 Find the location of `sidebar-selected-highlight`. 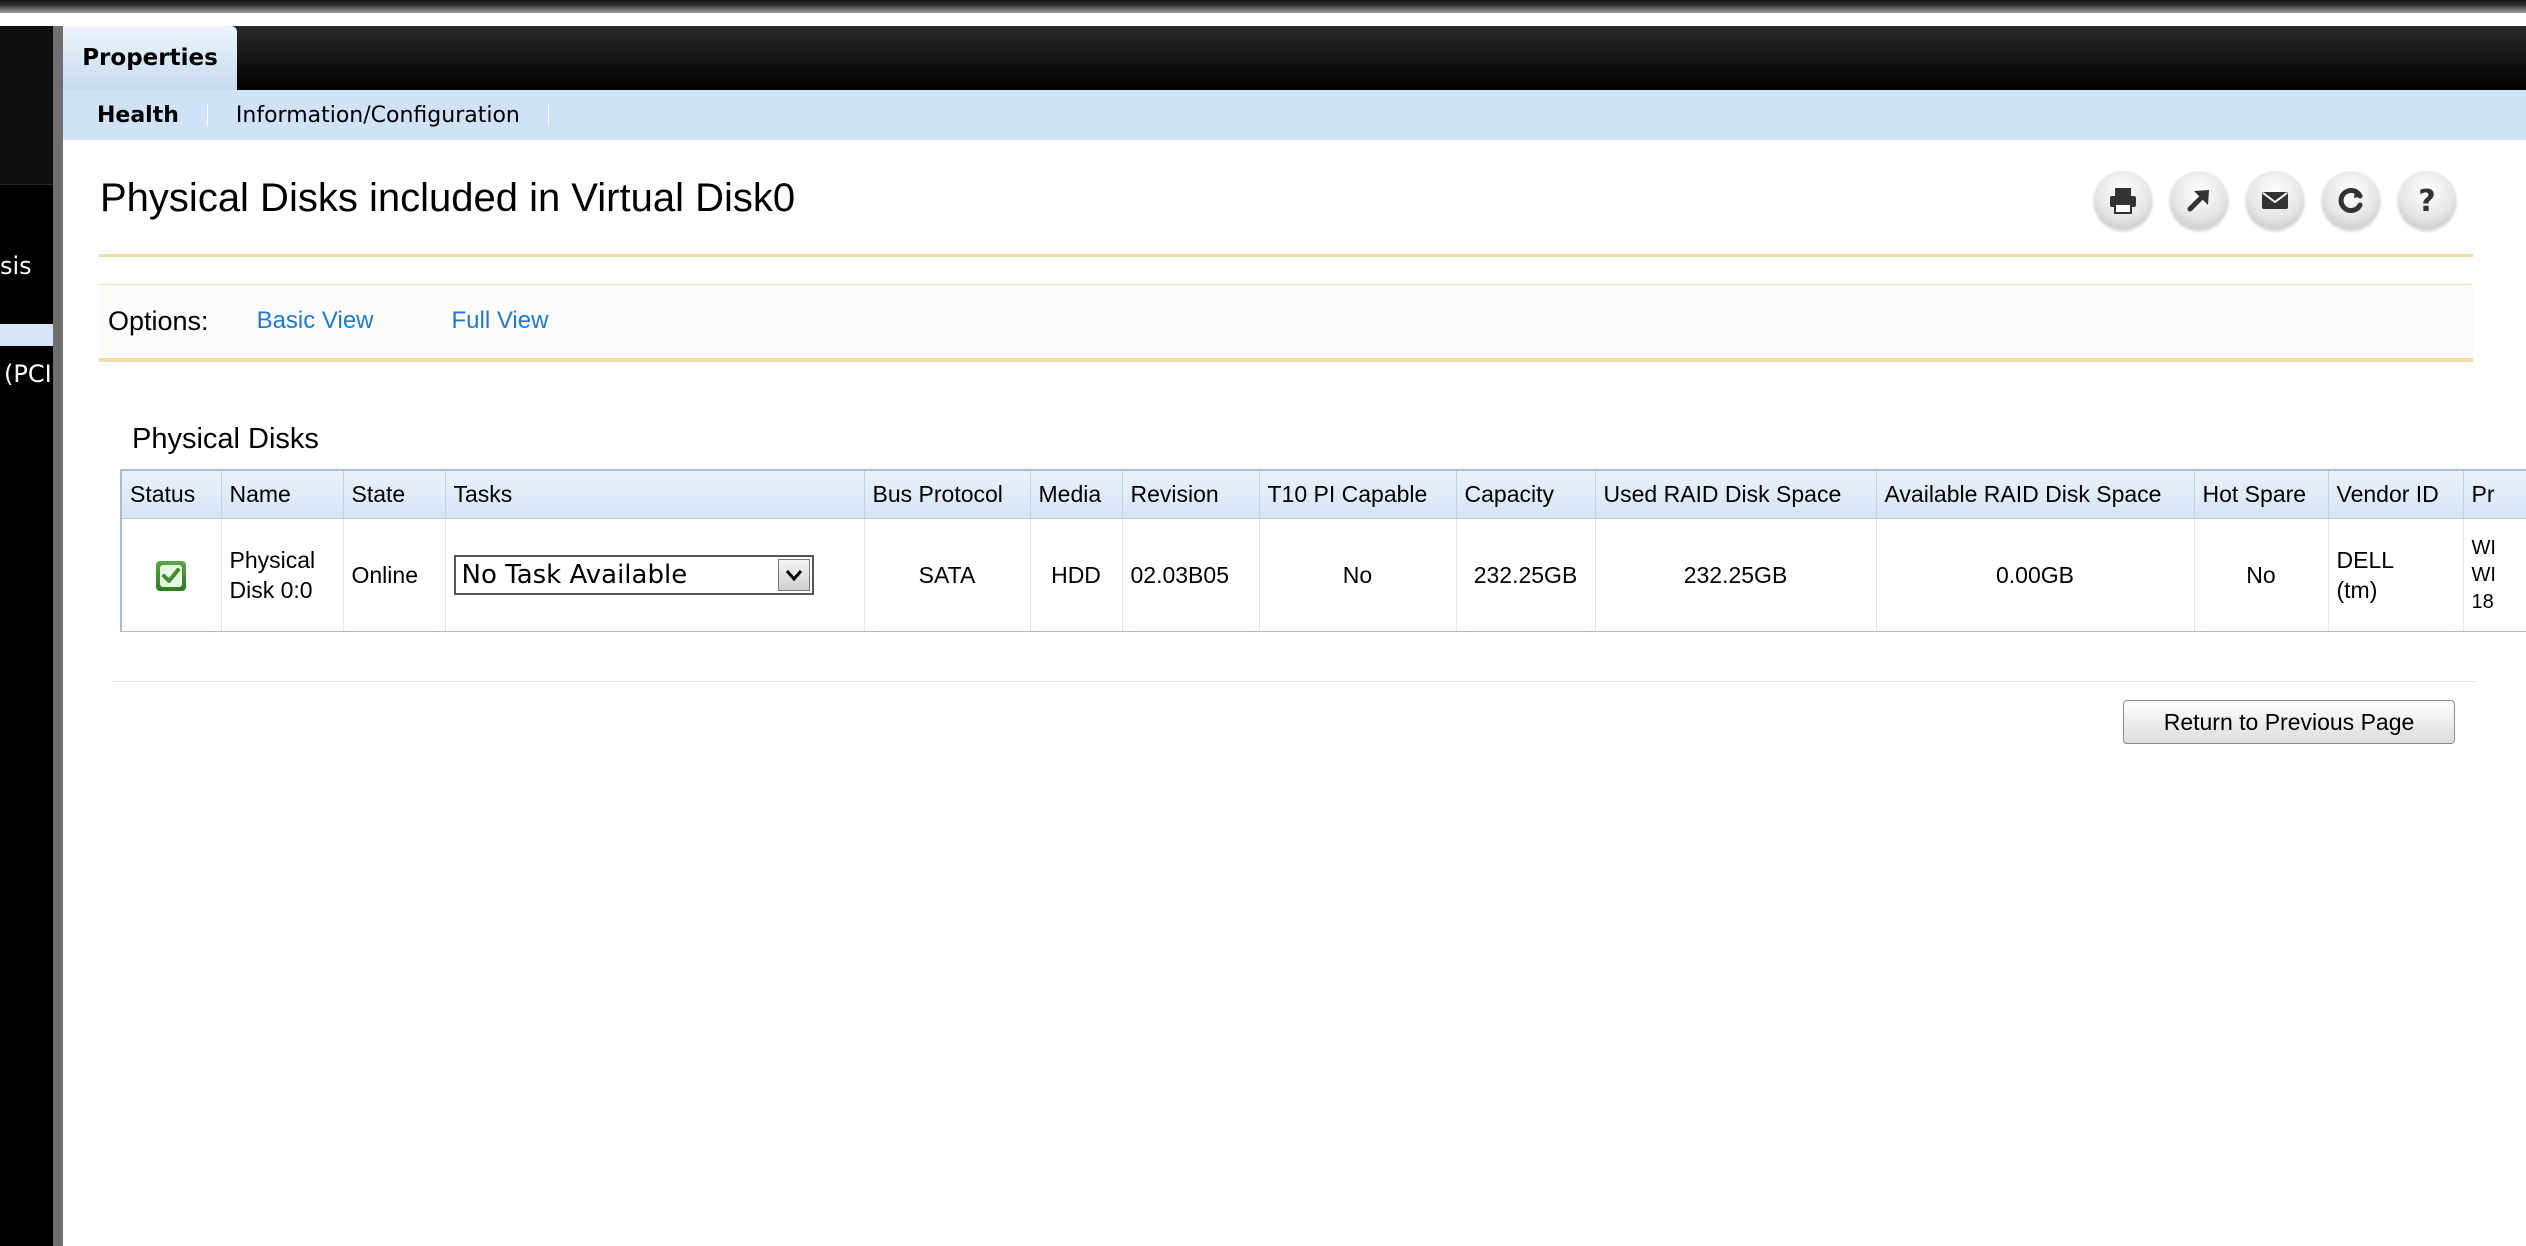

sidebar-selected-highlight is located at coordinates (26, 335).